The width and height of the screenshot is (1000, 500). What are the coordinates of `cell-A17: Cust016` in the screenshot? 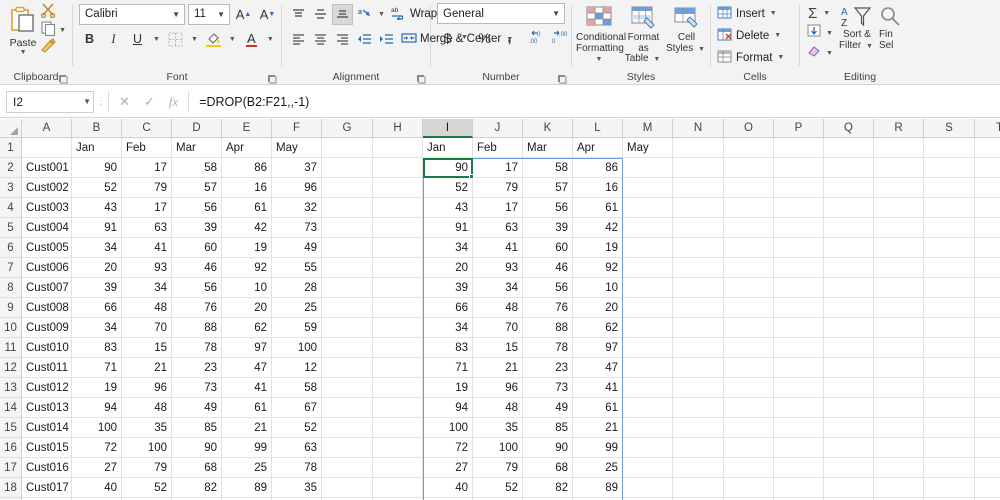 It's located at (47, 468).